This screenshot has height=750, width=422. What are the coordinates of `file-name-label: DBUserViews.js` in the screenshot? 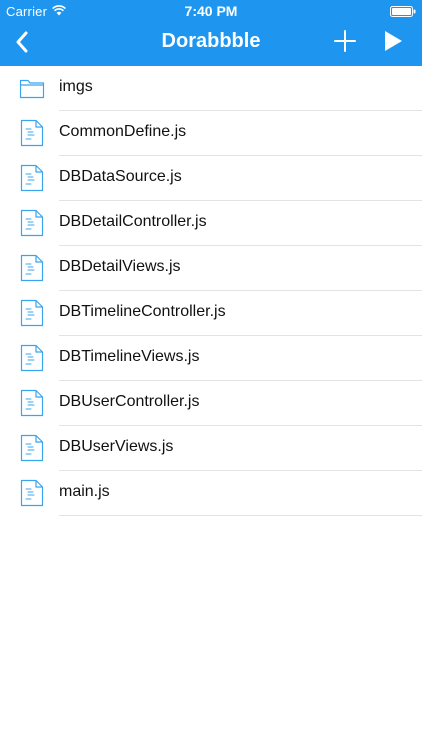 It's located at (116, 446).